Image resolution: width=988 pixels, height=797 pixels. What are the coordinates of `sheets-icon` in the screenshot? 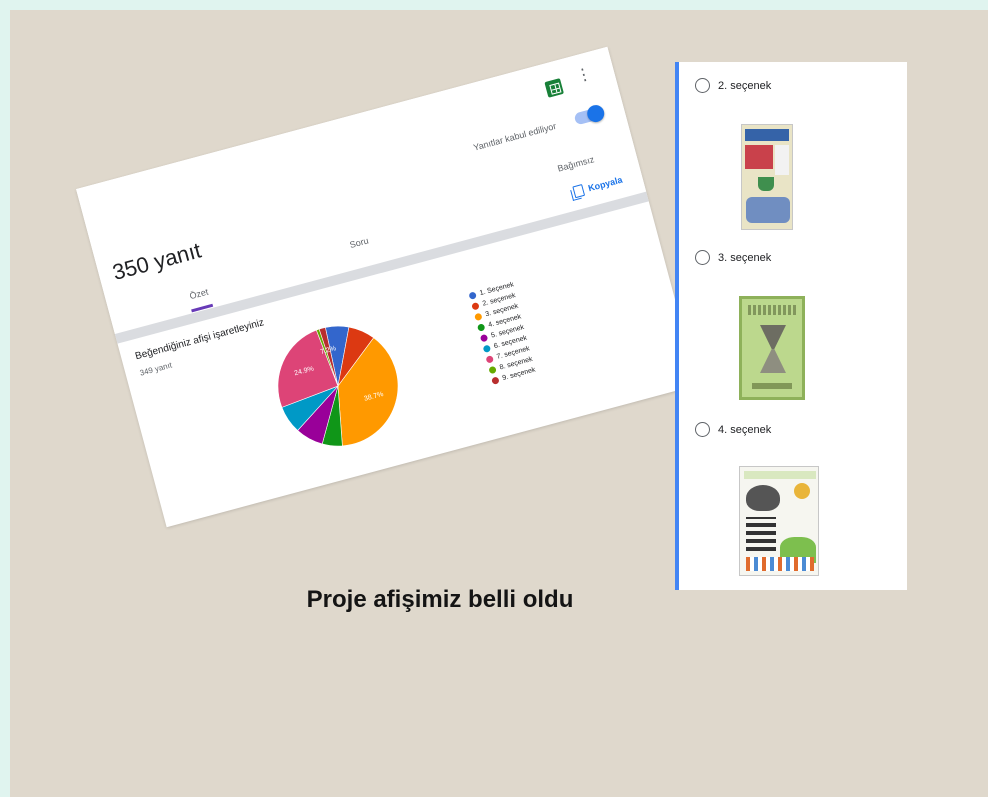 It's located at (554, 88).